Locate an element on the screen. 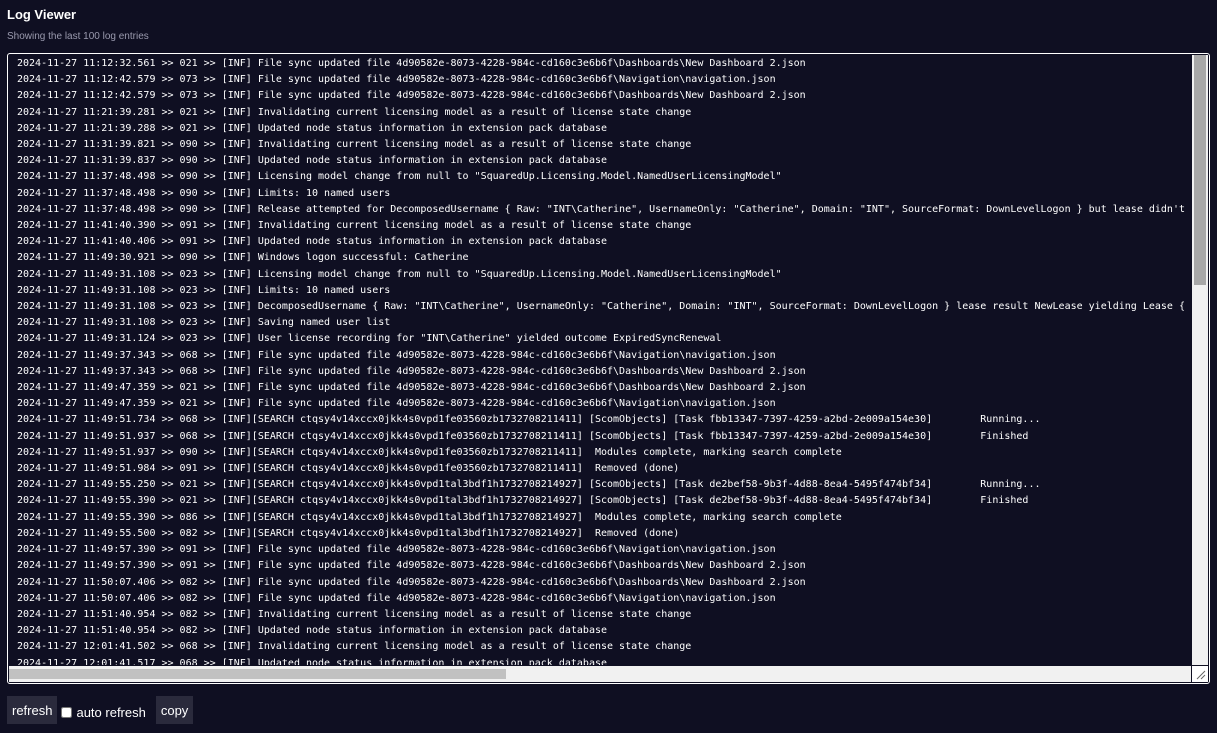 This screenshot has height=733, width=1217. refresh-button: refresh is located at coordinates (32, 710).